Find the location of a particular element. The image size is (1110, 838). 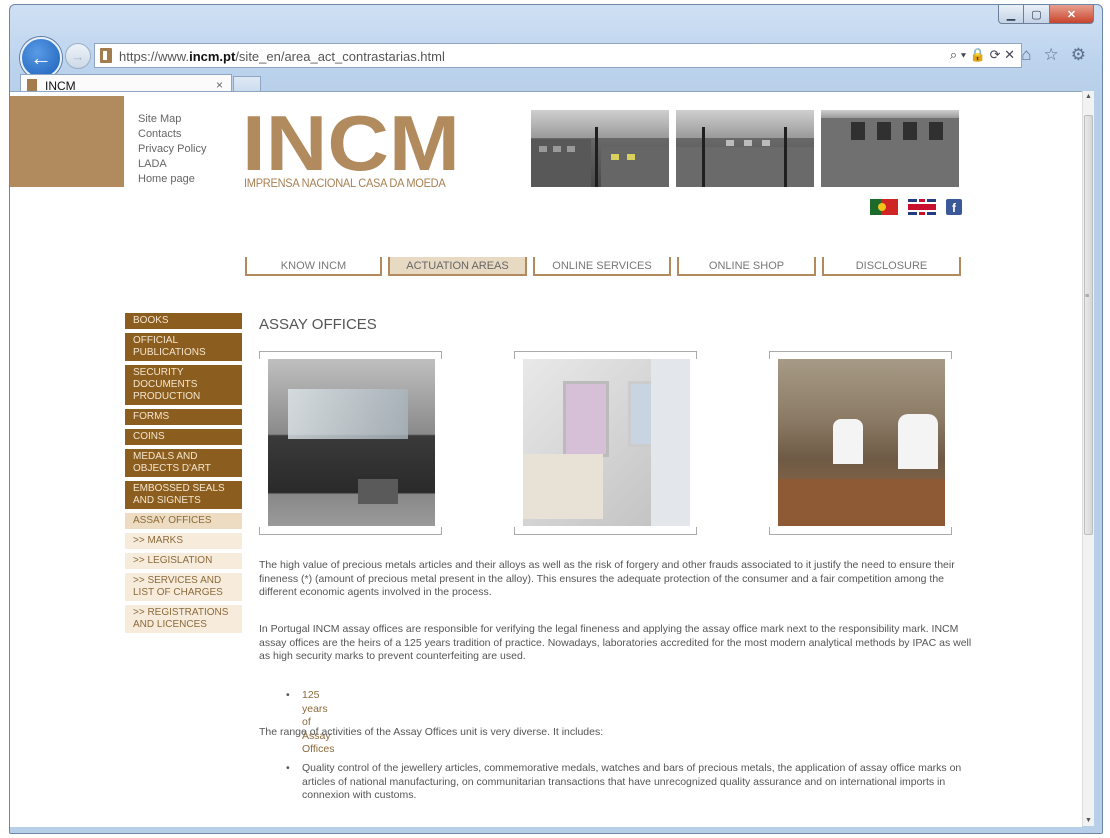

back-button: ← is located at coordinates (41, 58).